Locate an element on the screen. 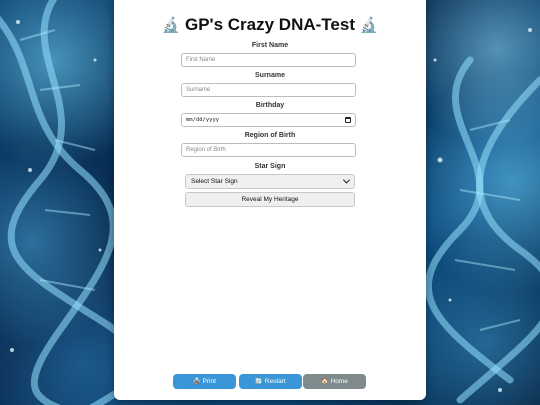 The width and height of the screenshot is (540, 405). home-button-label: Home is located at coordinates (339, 381).